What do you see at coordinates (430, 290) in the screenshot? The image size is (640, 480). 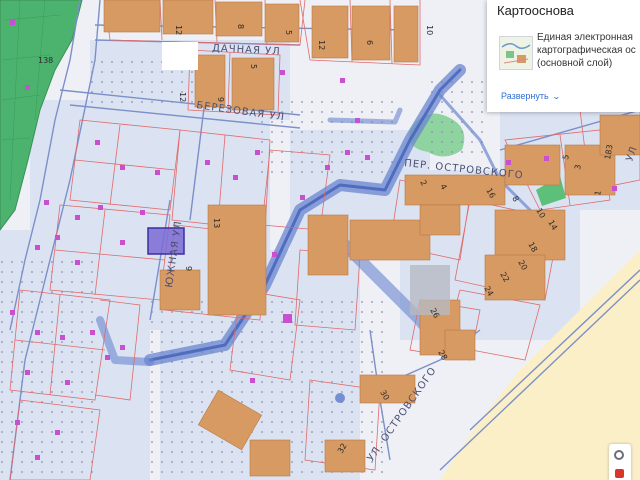 I see `grey-block` at bounding box center [430, 290].